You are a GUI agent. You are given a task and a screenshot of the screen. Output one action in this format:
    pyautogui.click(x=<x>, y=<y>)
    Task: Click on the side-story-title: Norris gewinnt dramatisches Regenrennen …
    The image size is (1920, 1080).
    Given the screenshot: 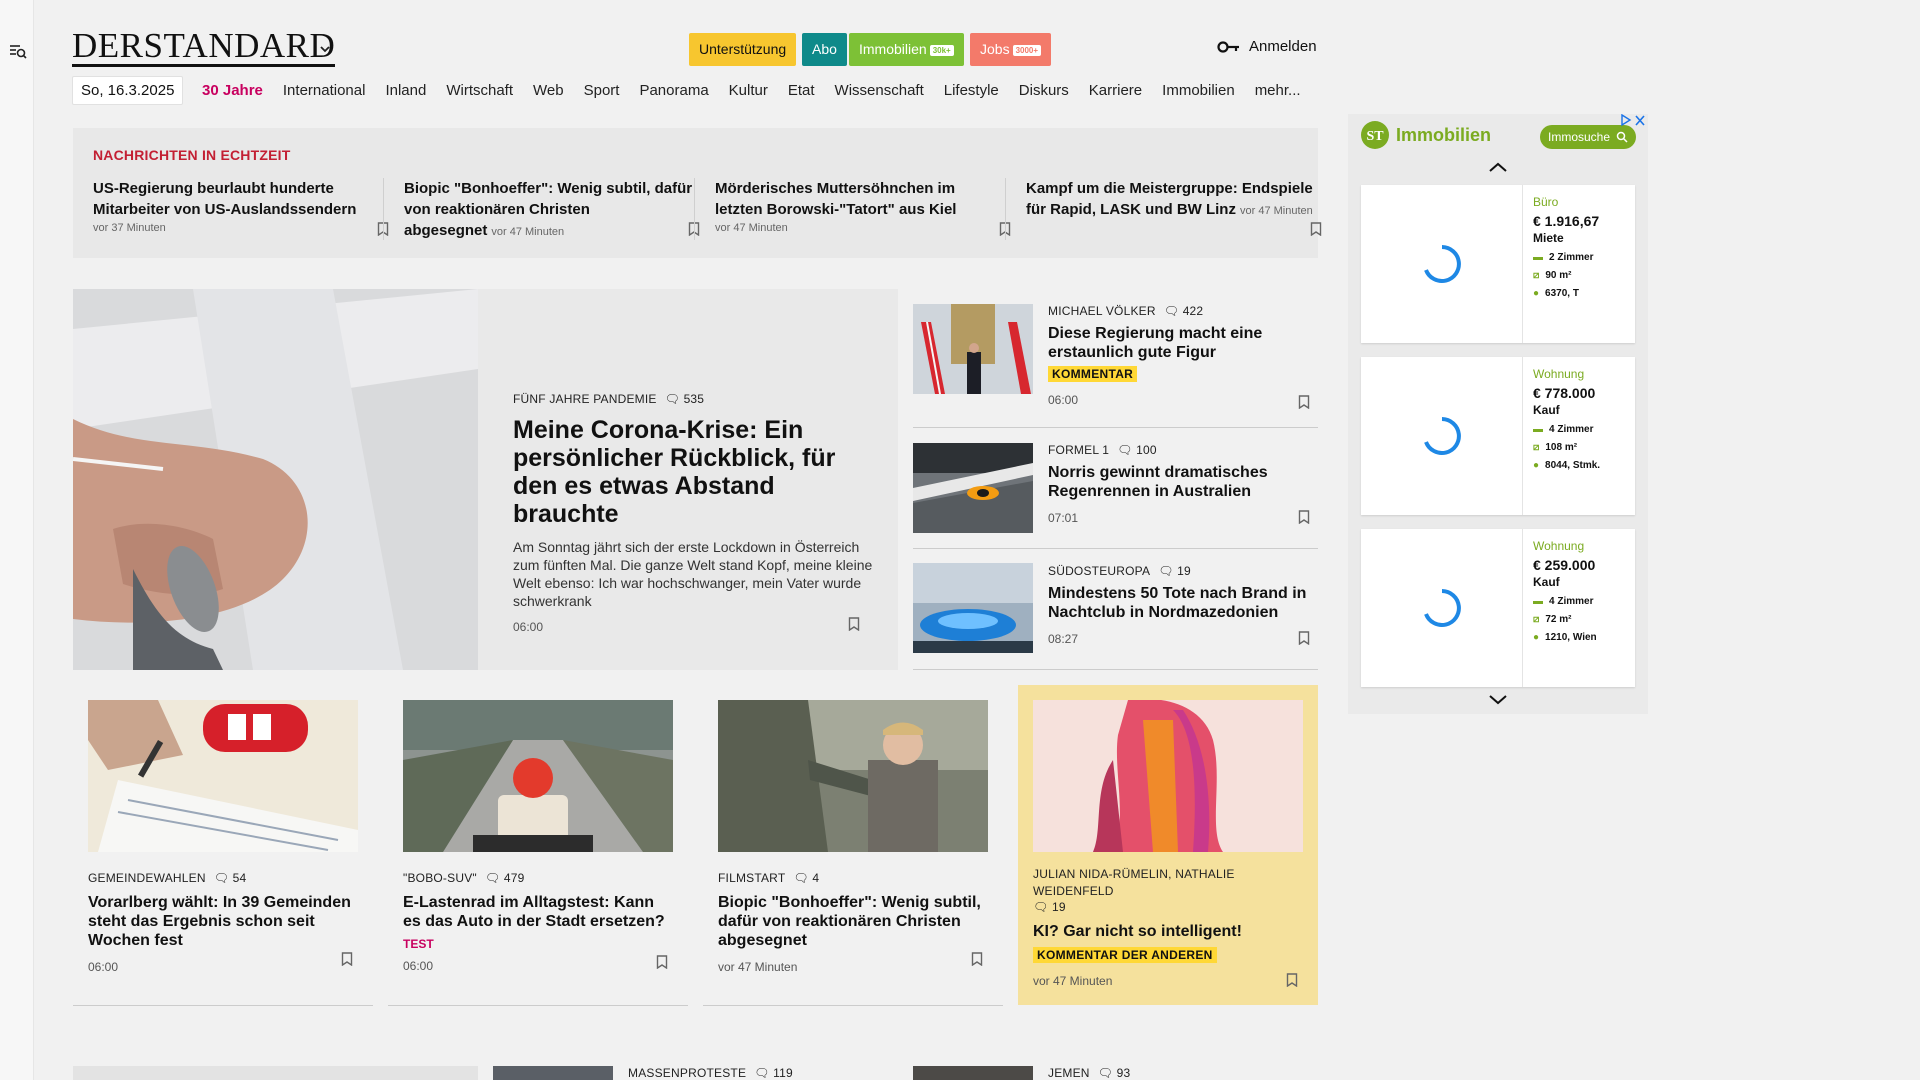 What is the action you would take?
    pyautogui.click(x=1180, y=482)
    